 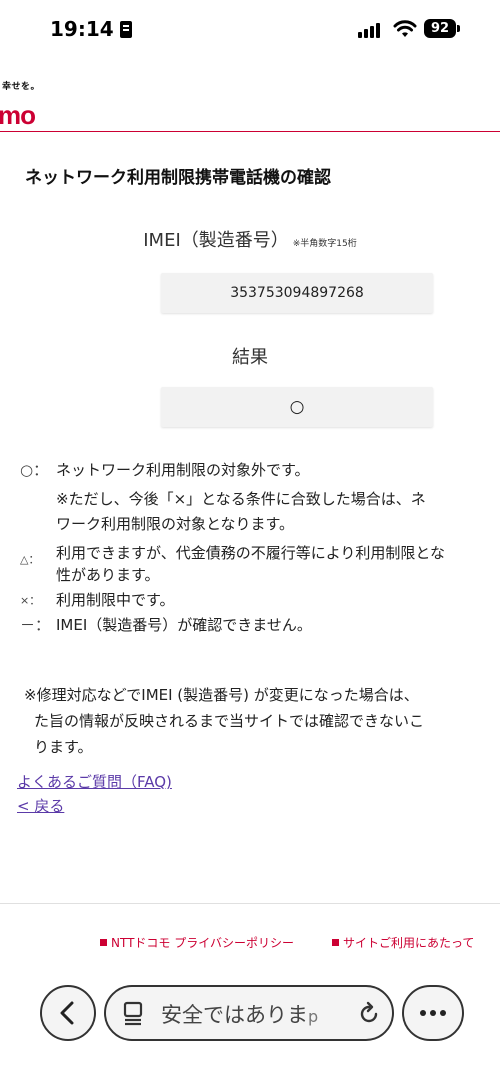 I want to click on result-value-field: ○, so click(x=297, y=407).